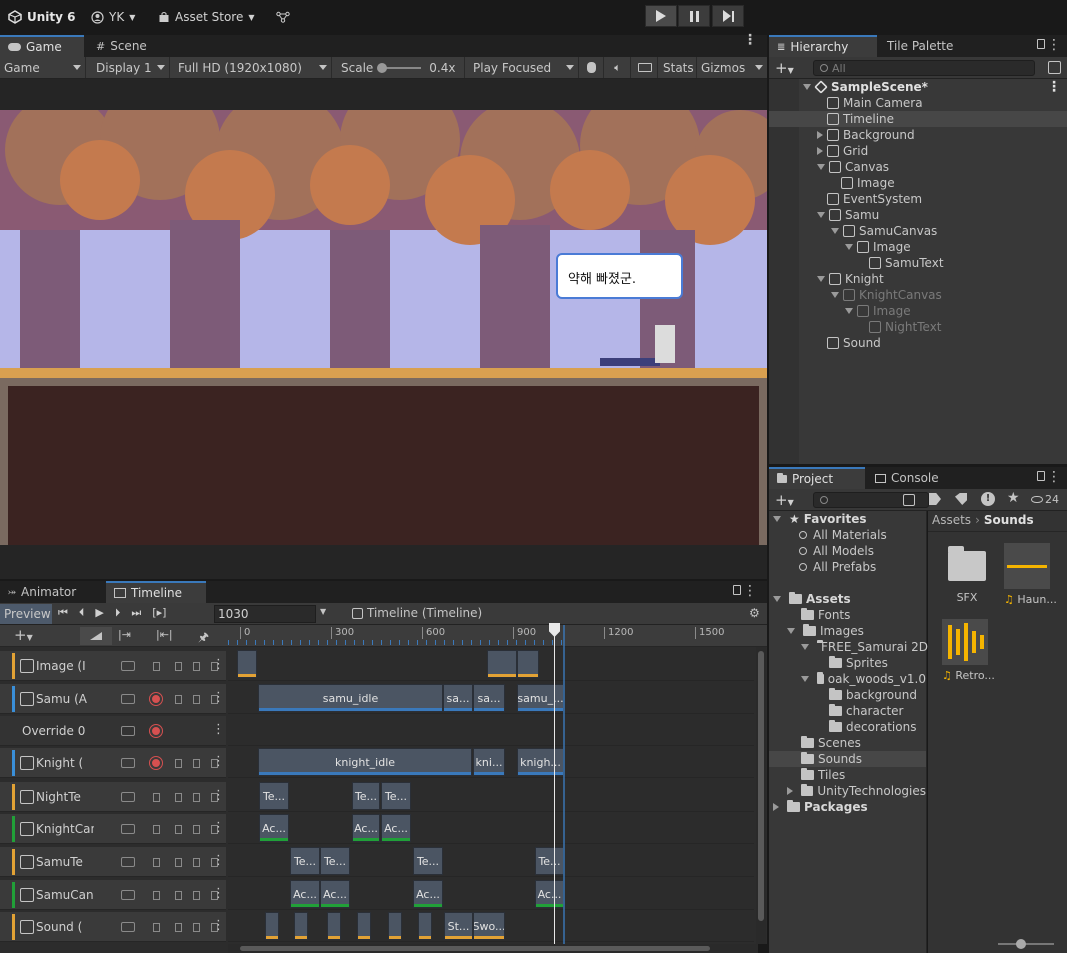 The image size is (1067, 953). What do you see at coordinates (918, 119) in the screenshot?
I see `hierarchy-item: Timeline` at bounding box center [918, 119].